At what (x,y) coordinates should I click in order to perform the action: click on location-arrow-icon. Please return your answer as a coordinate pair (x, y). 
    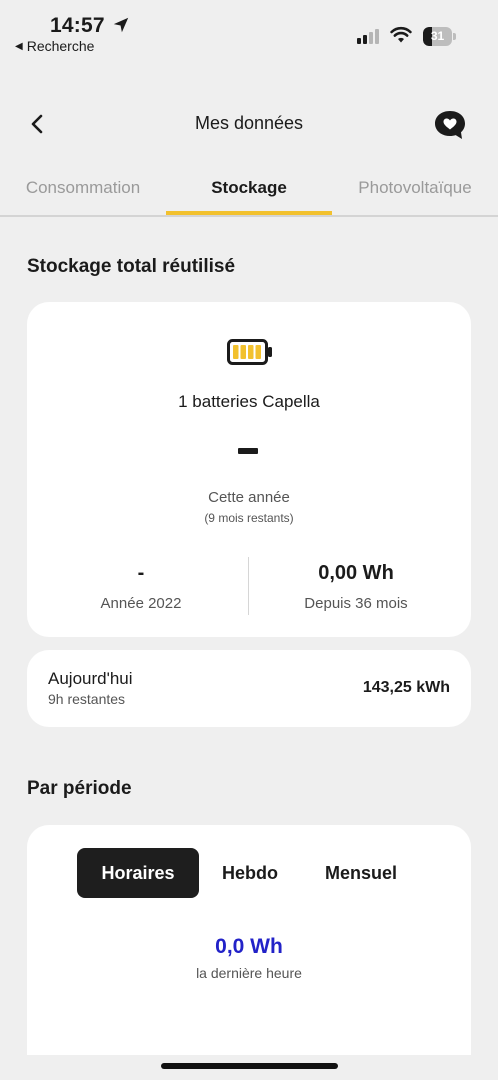
    Looking at the image, I should click on (121, 25).